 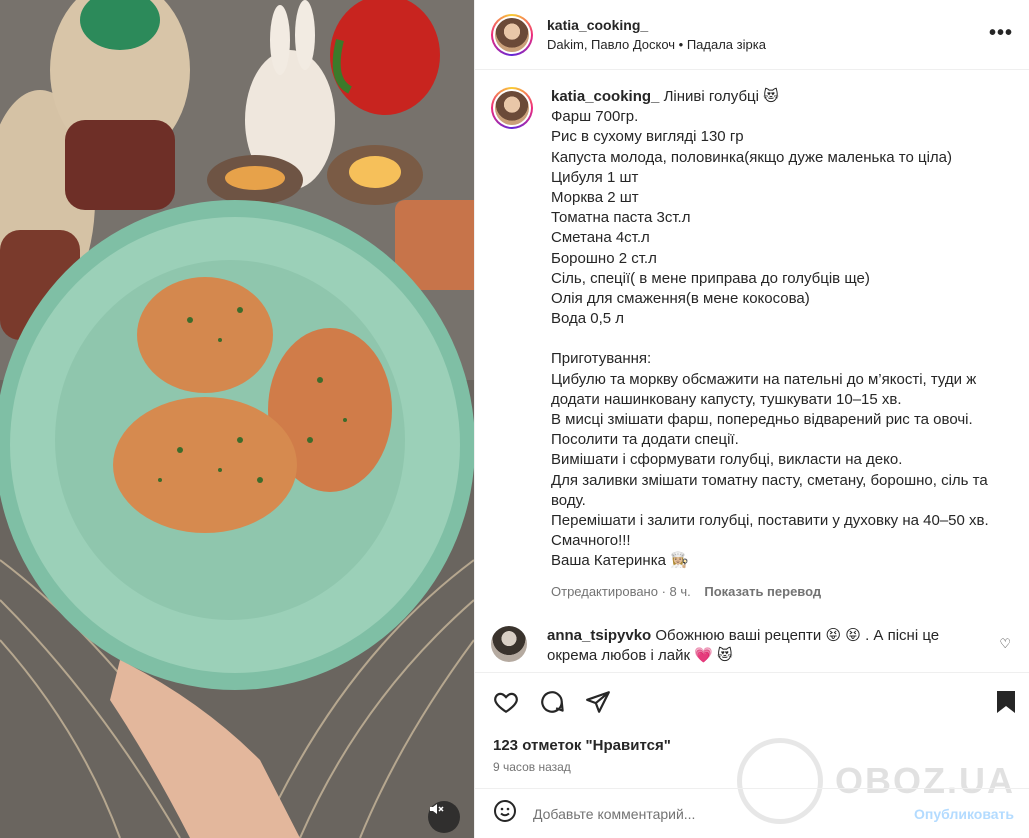 I want to click on caption-line: Ваша Катеринка 👩🏼‍🍳, so click(x=620, y=561).